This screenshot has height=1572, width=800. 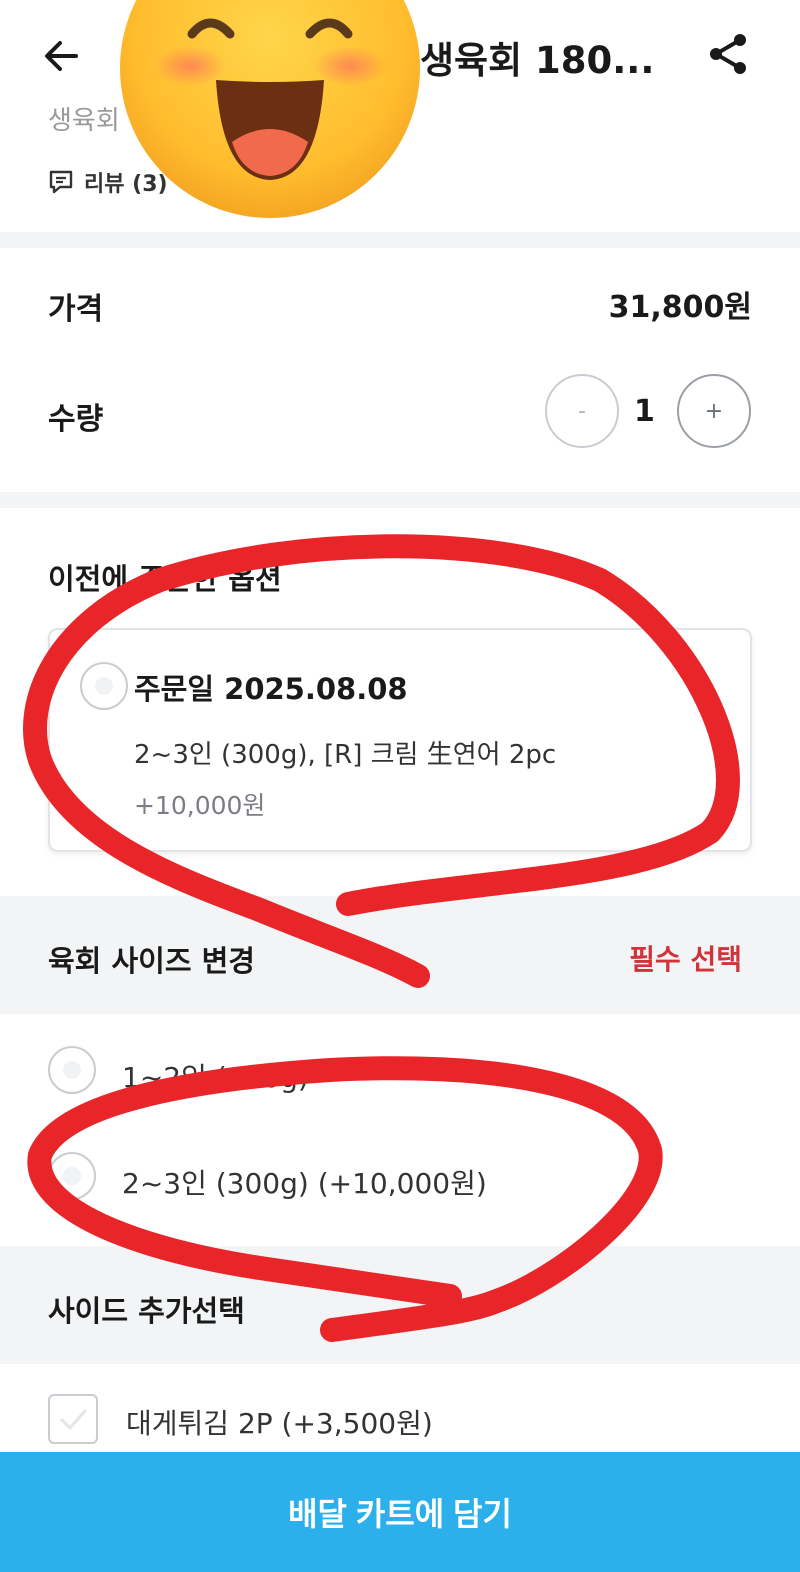 What do you see at coordinates (76, 309) in the screenshot?
I see `price-label: 가격` at bounding box center [76, 309].